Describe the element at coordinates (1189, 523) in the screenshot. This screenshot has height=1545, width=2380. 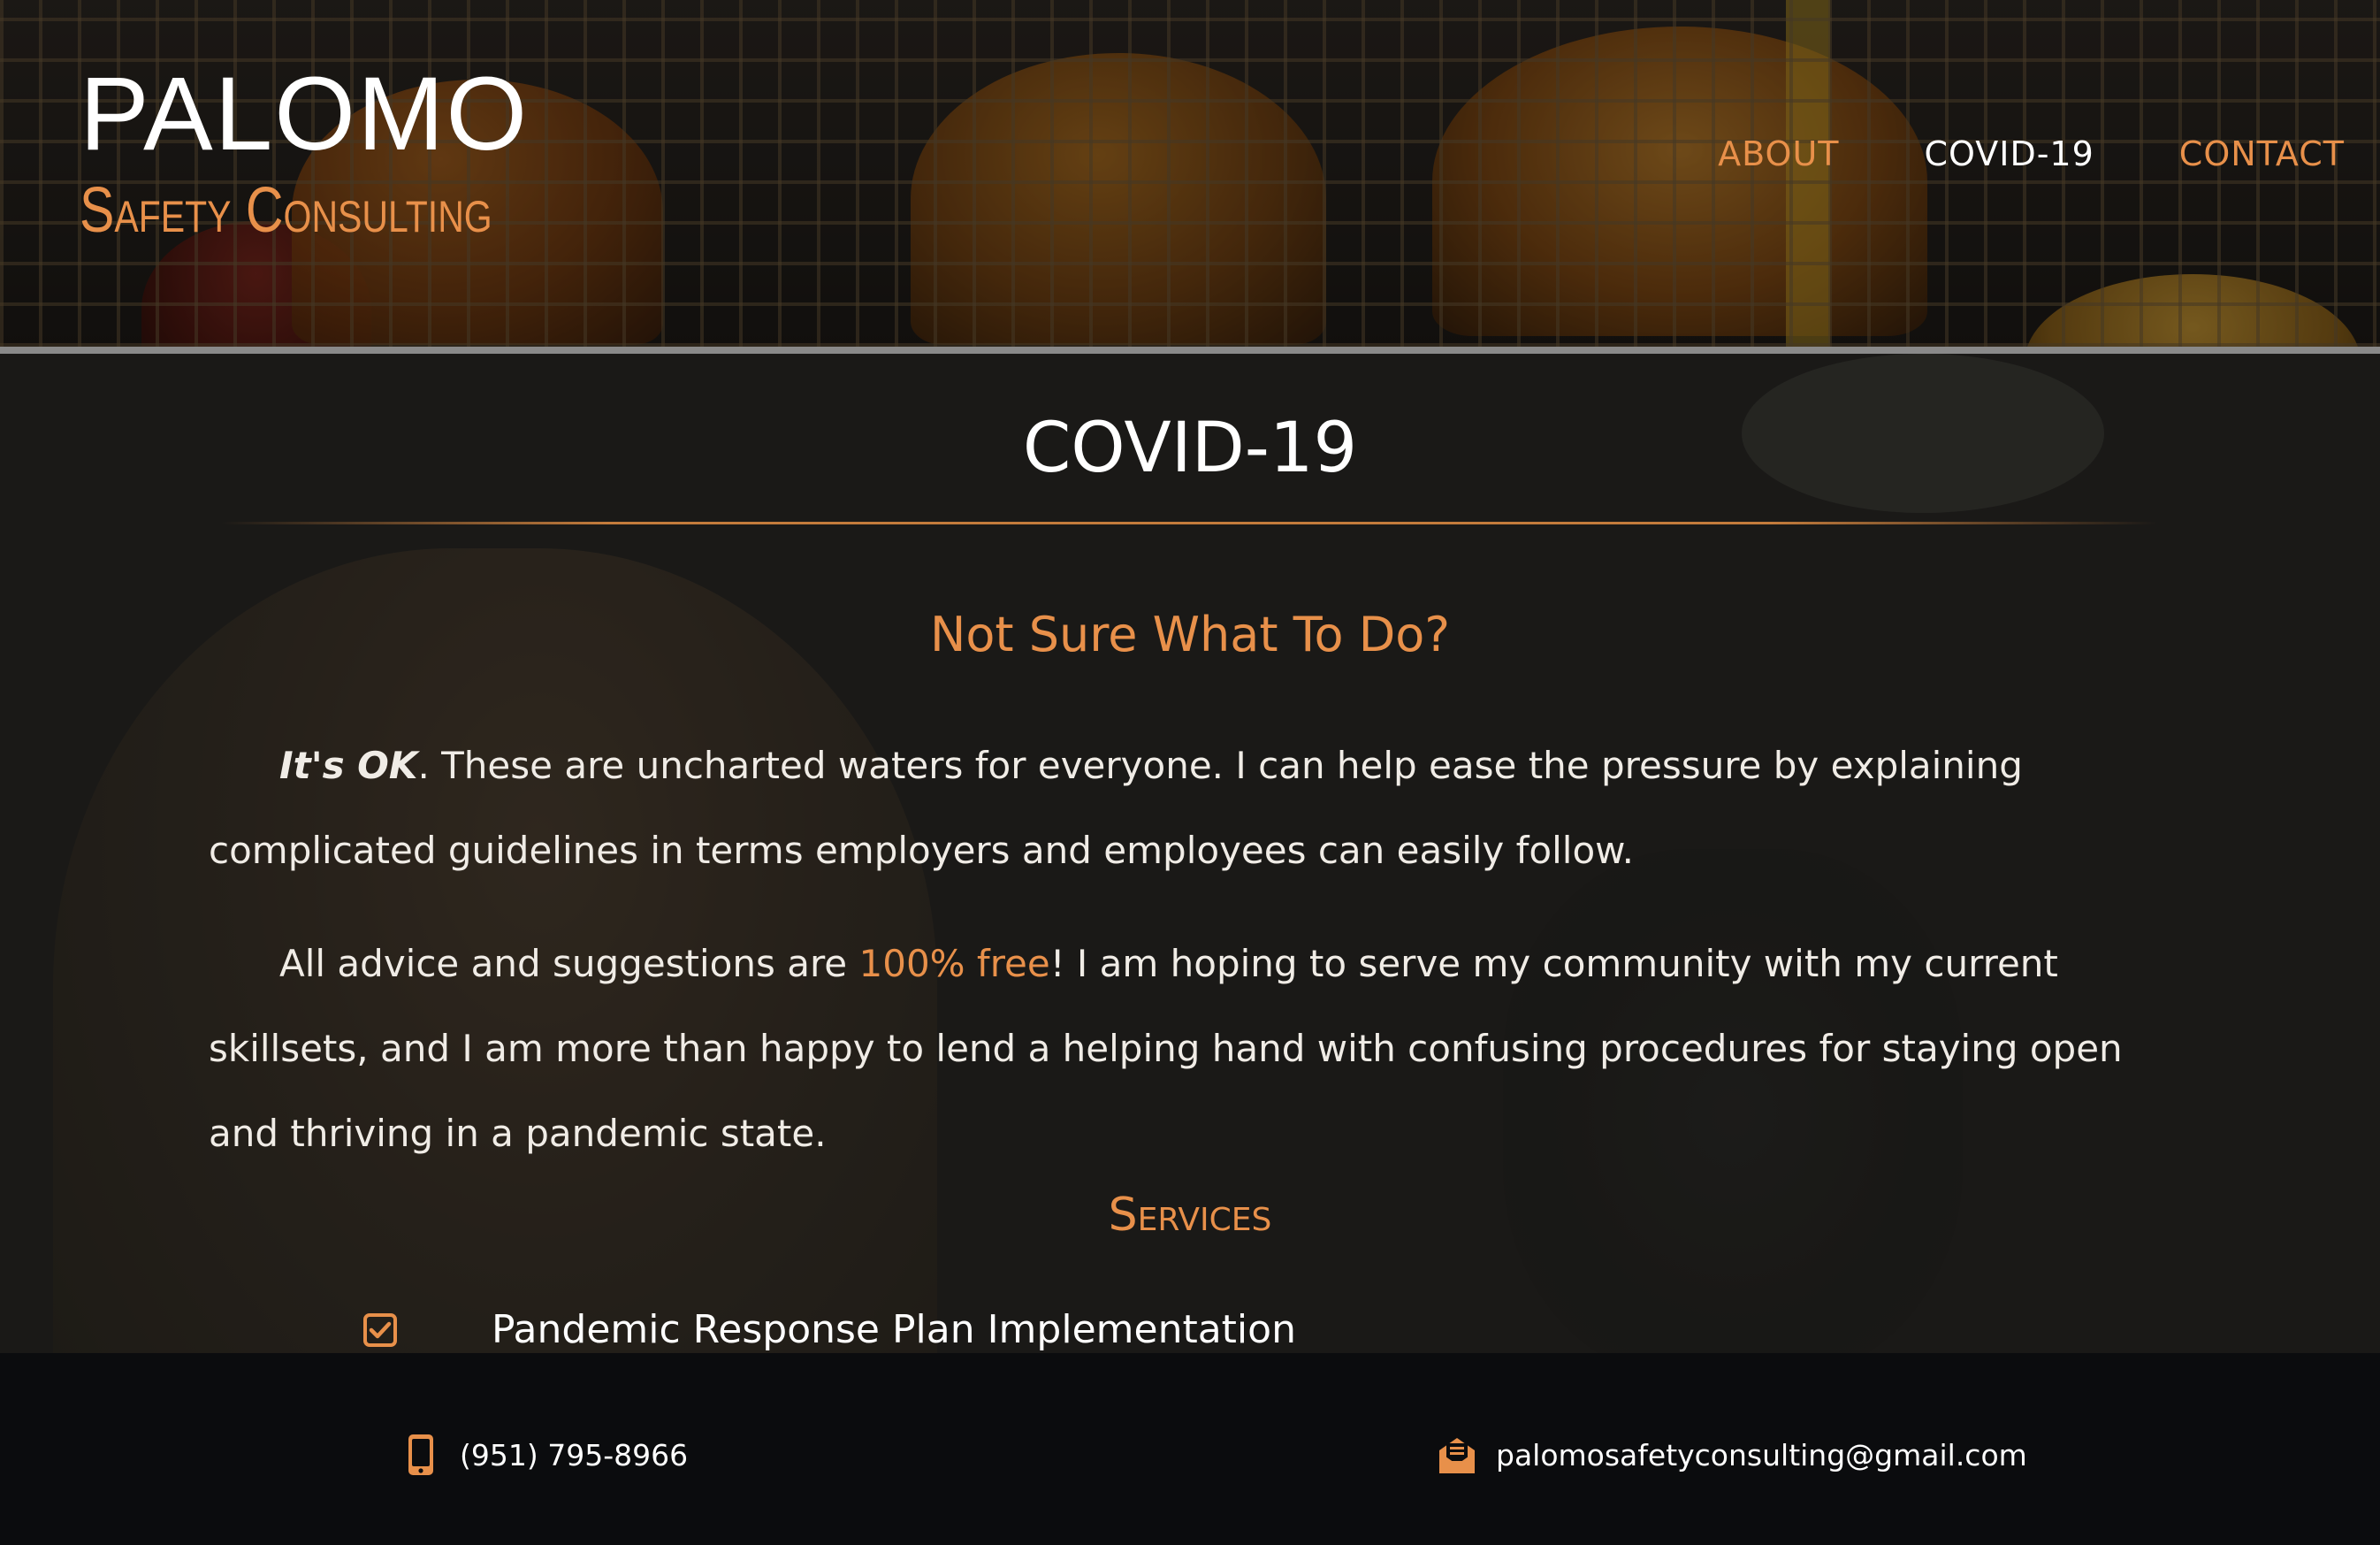
I see `title-divider` at that location.